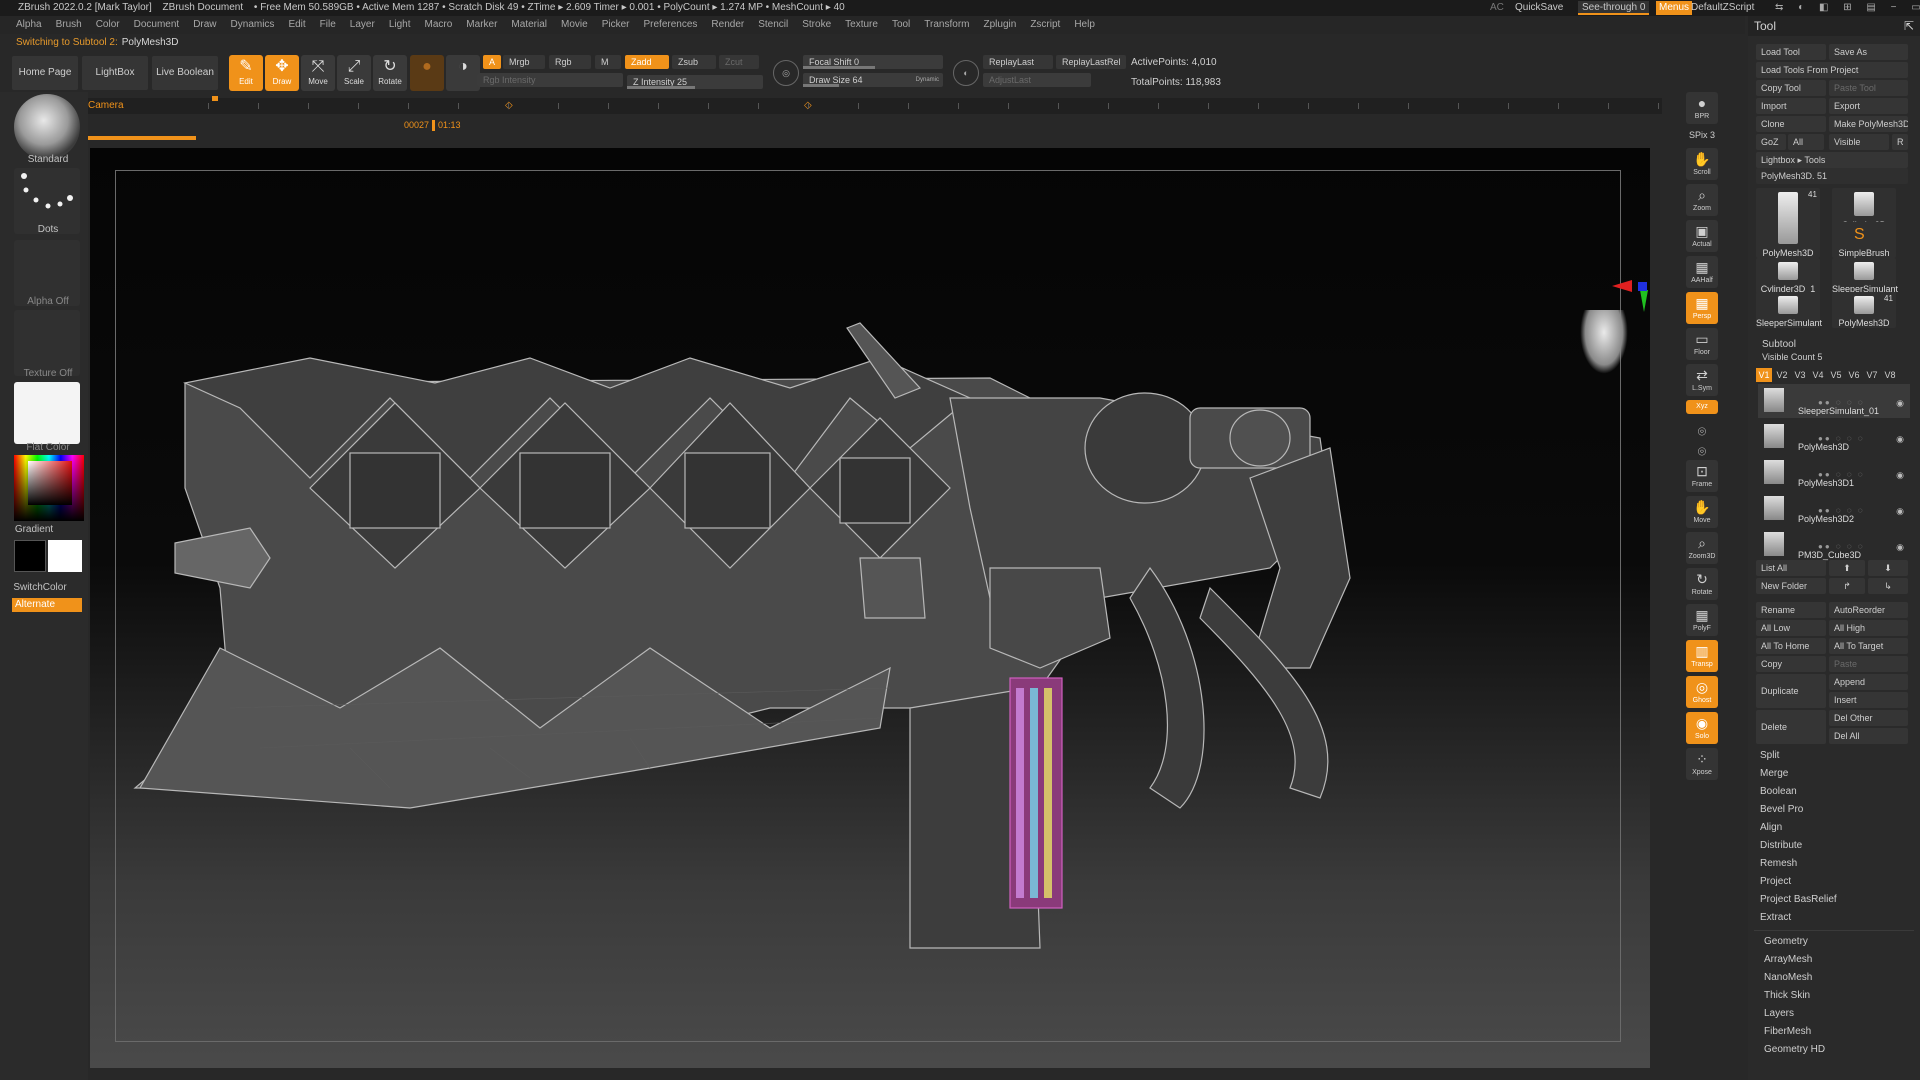  I want to click on texture-thumbnail, so click(47, 343).